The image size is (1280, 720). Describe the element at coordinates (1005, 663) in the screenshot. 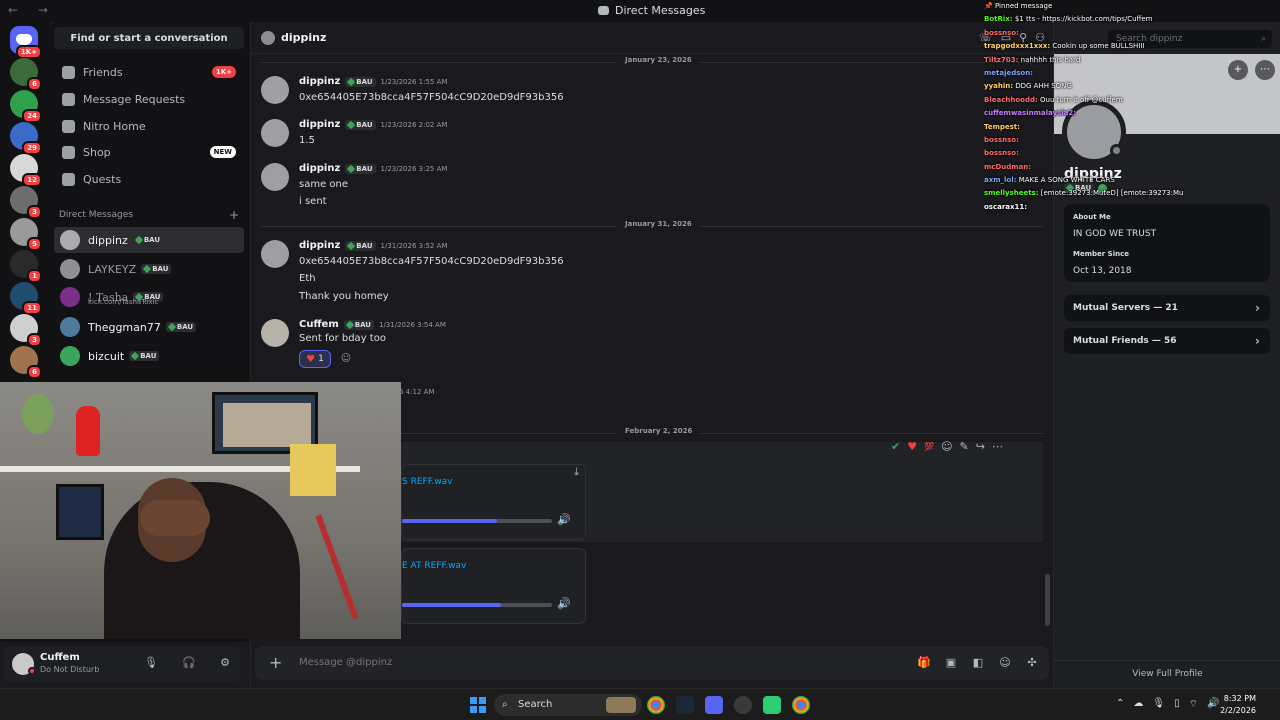

I see `emoji-icon: ☺` at that location.